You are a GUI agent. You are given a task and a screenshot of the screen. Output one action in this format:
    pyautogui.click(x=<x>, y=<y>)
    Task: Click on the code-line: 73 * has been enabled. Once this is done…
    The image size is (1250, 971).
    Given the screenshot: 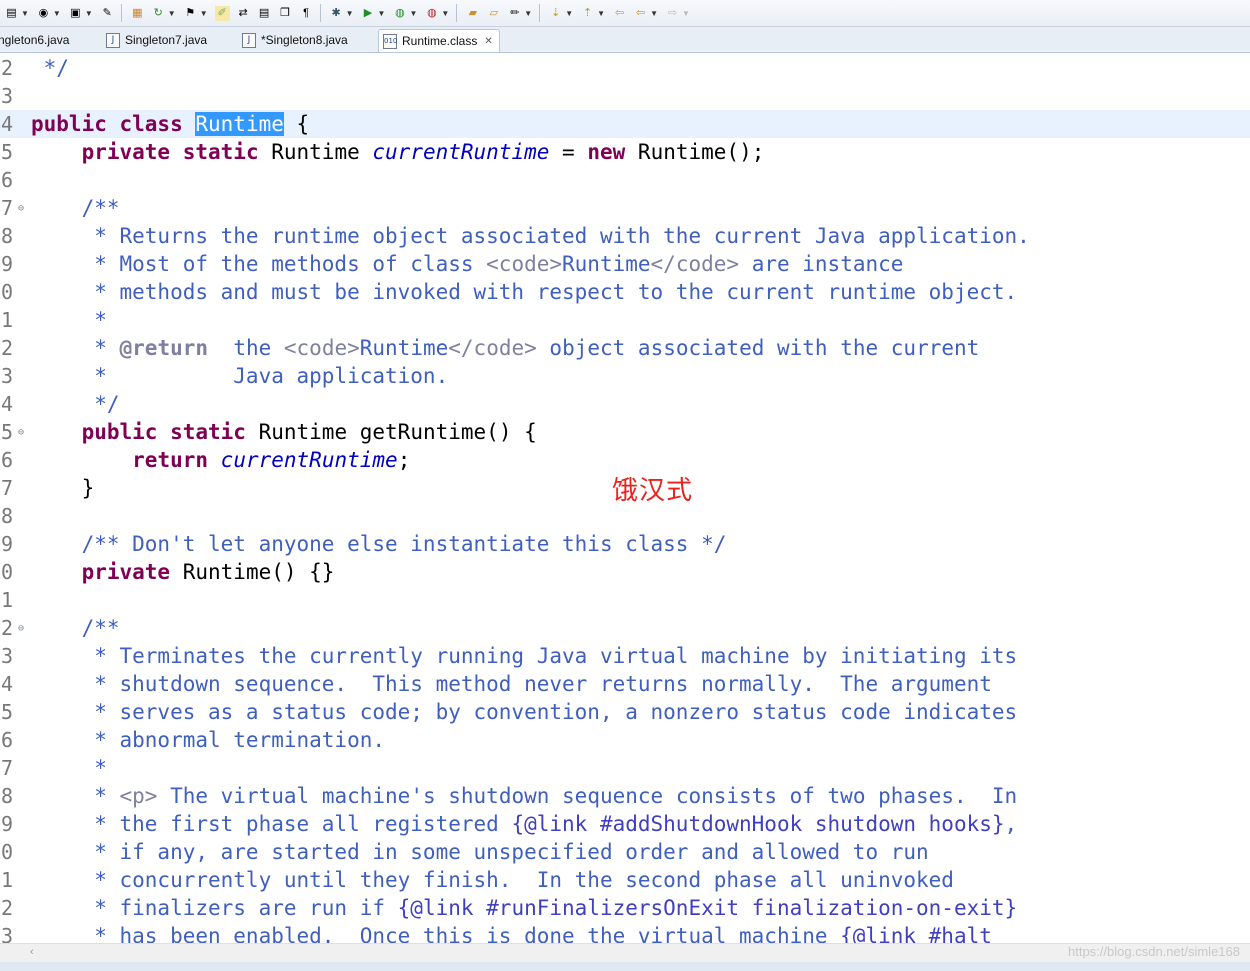 What is the action you would take?
    pyautogui.click(x=625, y=932)
    